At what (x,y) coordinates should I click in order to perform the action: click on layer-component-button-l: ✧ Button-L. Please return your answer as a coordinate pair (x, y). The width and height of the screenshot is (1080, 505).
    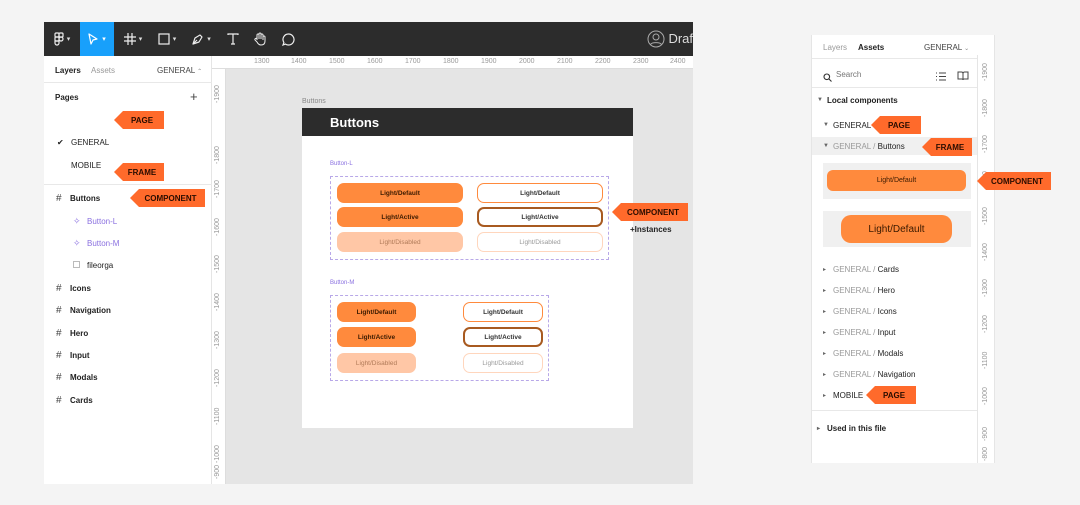
    Looking at the image, I should click on (128, 221).